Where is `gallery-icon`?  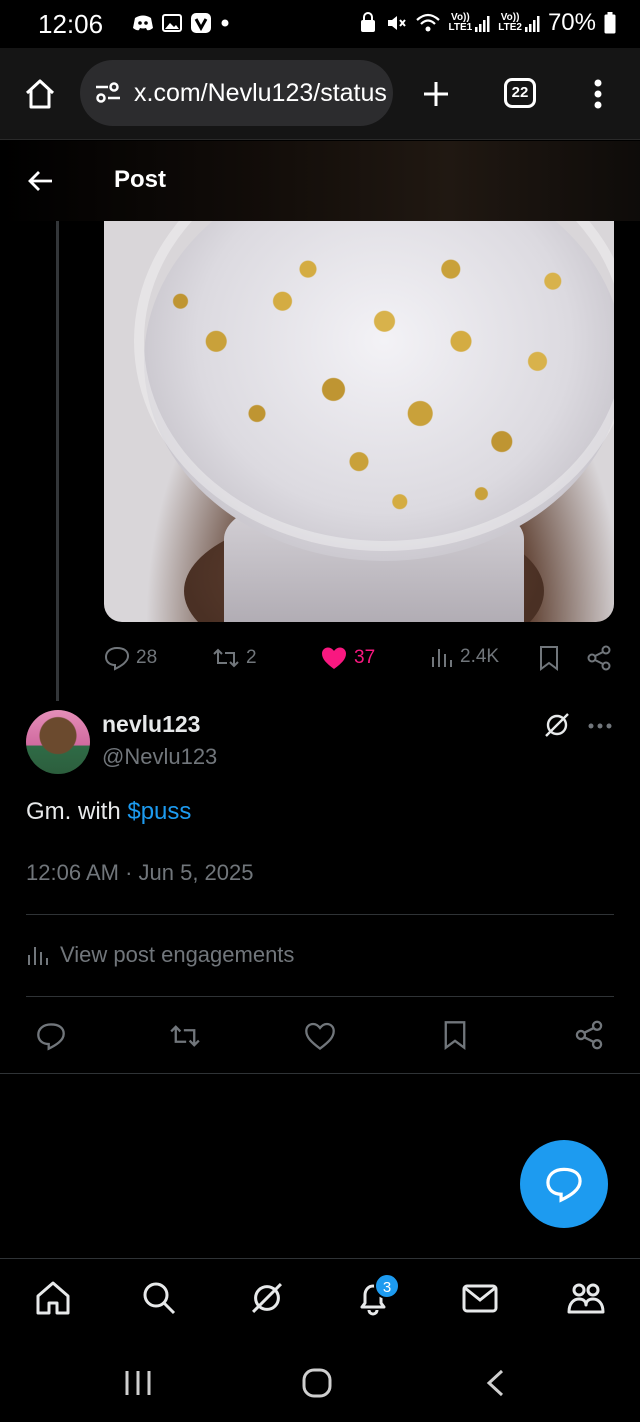
gallery-icon is located at coordinates (172, 23).